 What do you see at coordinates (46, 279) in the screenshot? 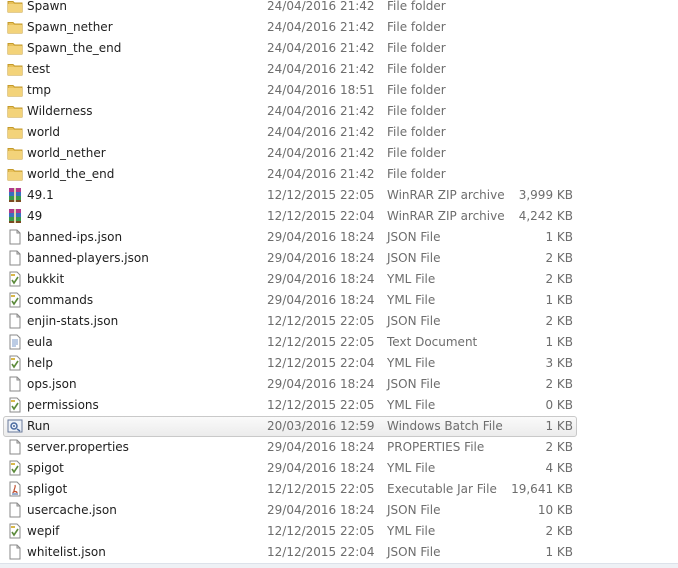
I see `file-name: bukkit` at bounding box center [46, 279].